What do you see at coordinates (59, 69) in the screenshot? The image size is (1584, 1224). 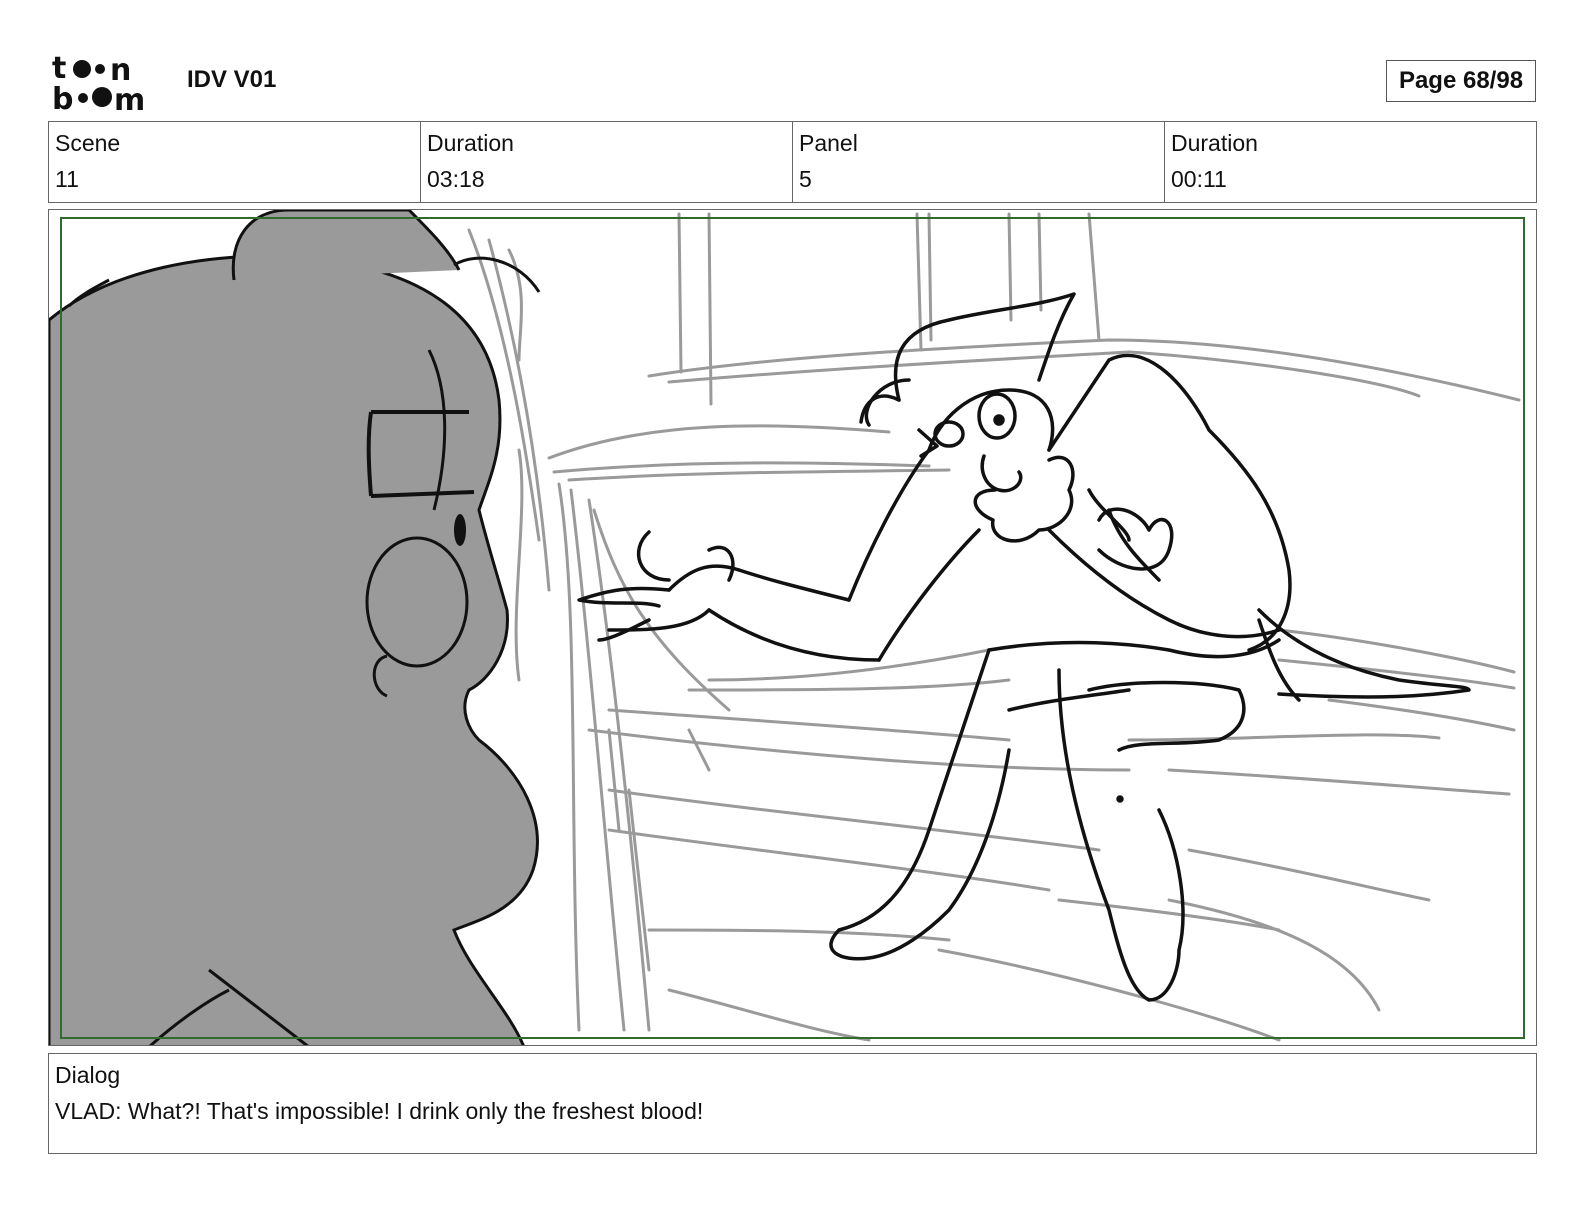 I see `svg-text: t` at bounding box center [59, 69].